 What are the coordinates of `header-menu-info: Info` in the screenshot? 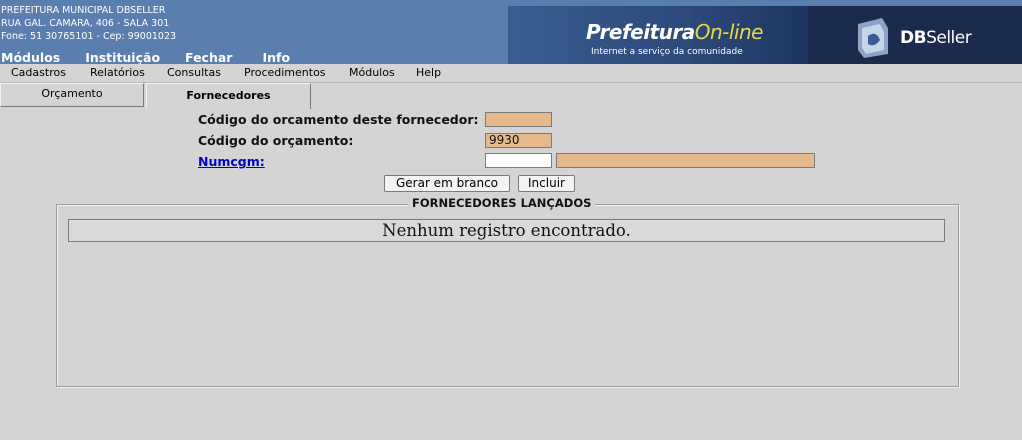 It's located at (276, 57).